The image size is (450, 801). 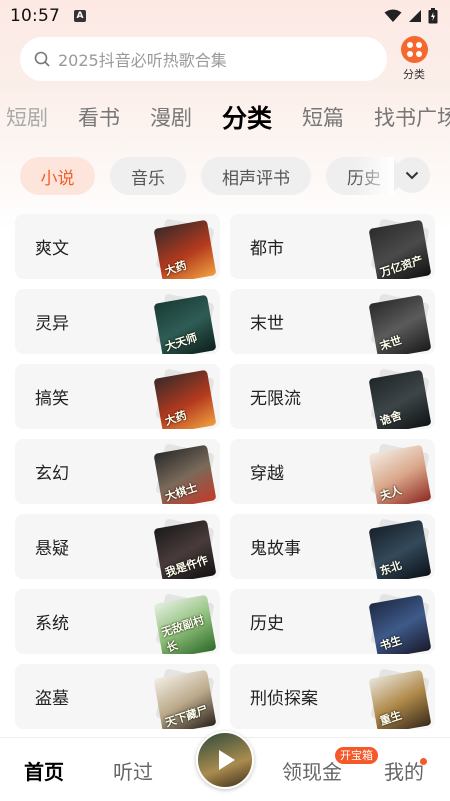 I want to click on cover-title: 无敌副村长, so click(x=182, y=633).